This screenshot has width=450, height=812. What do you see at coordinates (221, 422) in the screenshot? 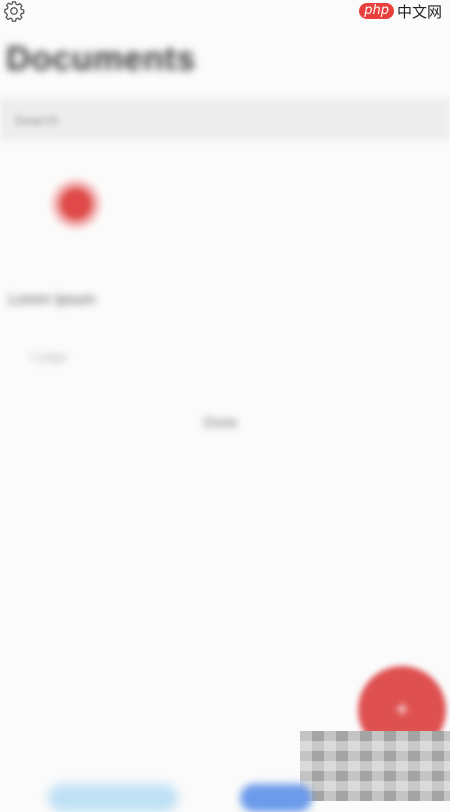
I see `center-label: Done` at bounding box center [221, 422].